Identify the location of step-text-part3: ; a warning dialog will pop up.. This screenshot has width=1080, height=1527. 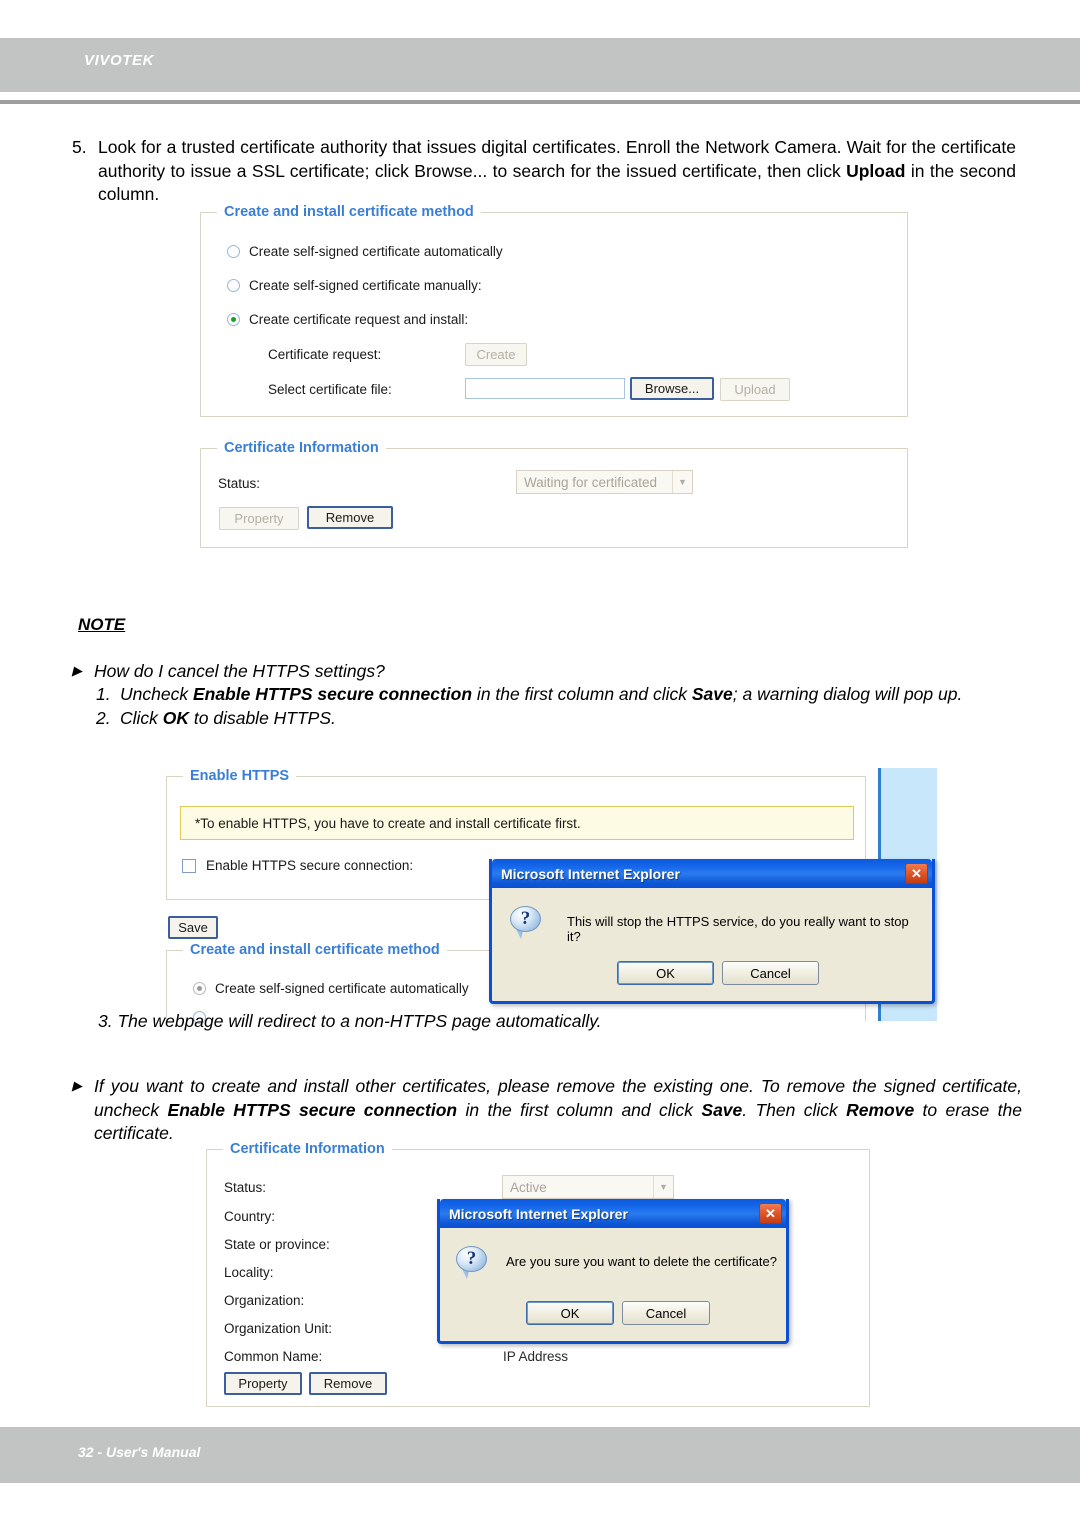
(847, 694).